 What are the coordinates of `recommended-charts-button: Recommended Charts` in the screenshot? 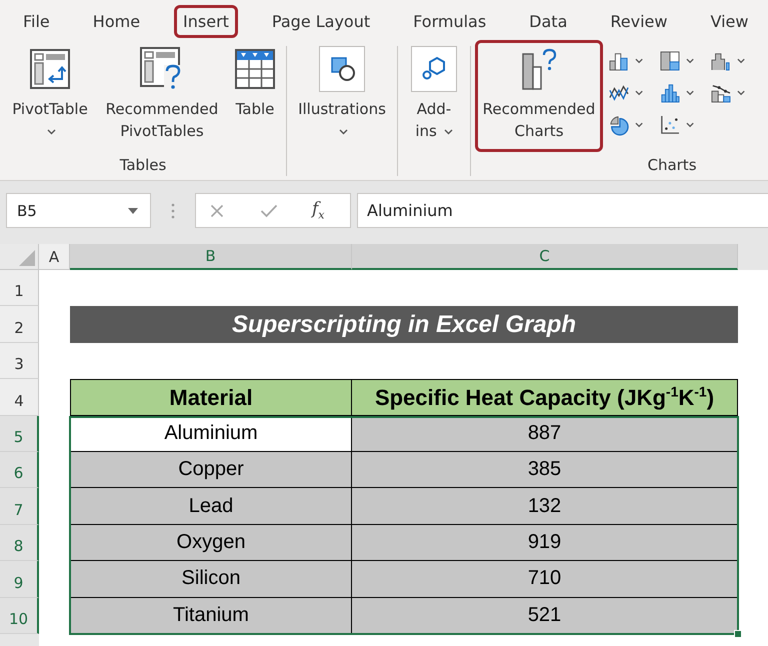 It's located at (539, 96).